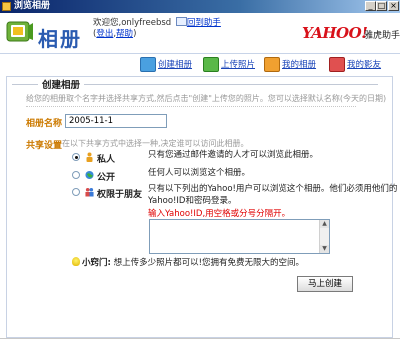  Describe the element at coordinates (209, 263) in the screenshot. I see `tip-text: 想上传多少照片都可以!您拥有免费无限大的空间。` at that location.